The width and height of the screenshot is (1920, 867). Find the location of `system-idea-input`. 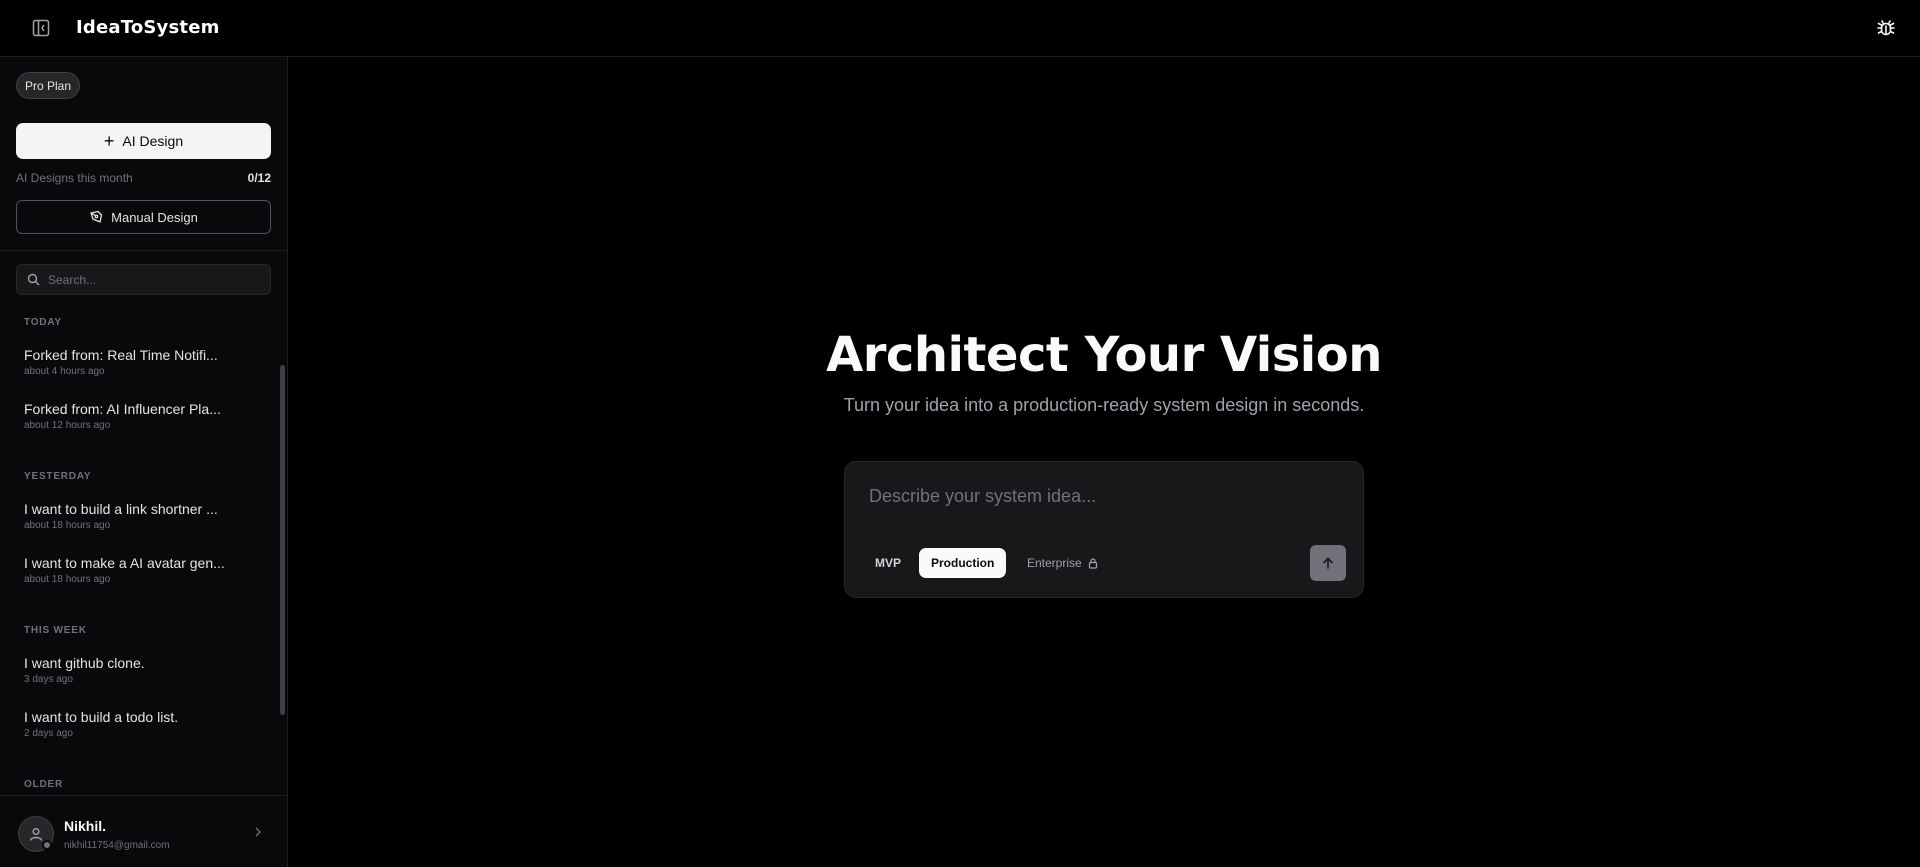

system-idea-input is located at coordinates (1099, 496).